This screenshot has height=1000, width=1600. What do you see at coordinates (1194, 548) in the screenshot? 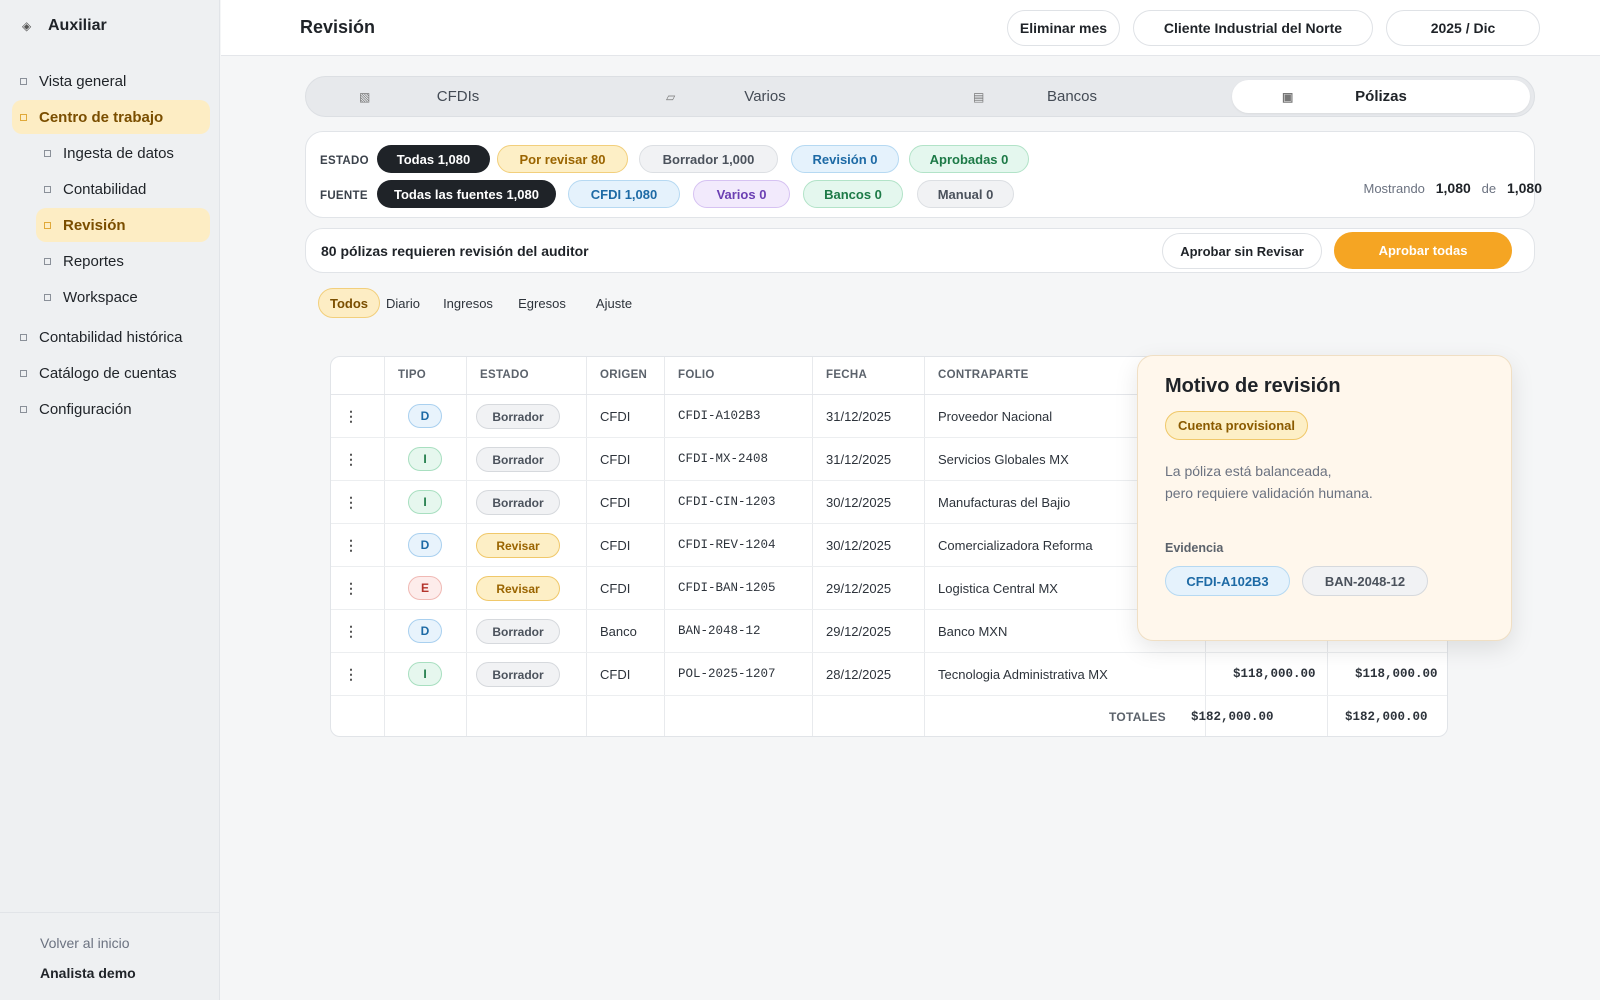
I see `evidence-label: Evidencia` at bounding box center [1194, 548].